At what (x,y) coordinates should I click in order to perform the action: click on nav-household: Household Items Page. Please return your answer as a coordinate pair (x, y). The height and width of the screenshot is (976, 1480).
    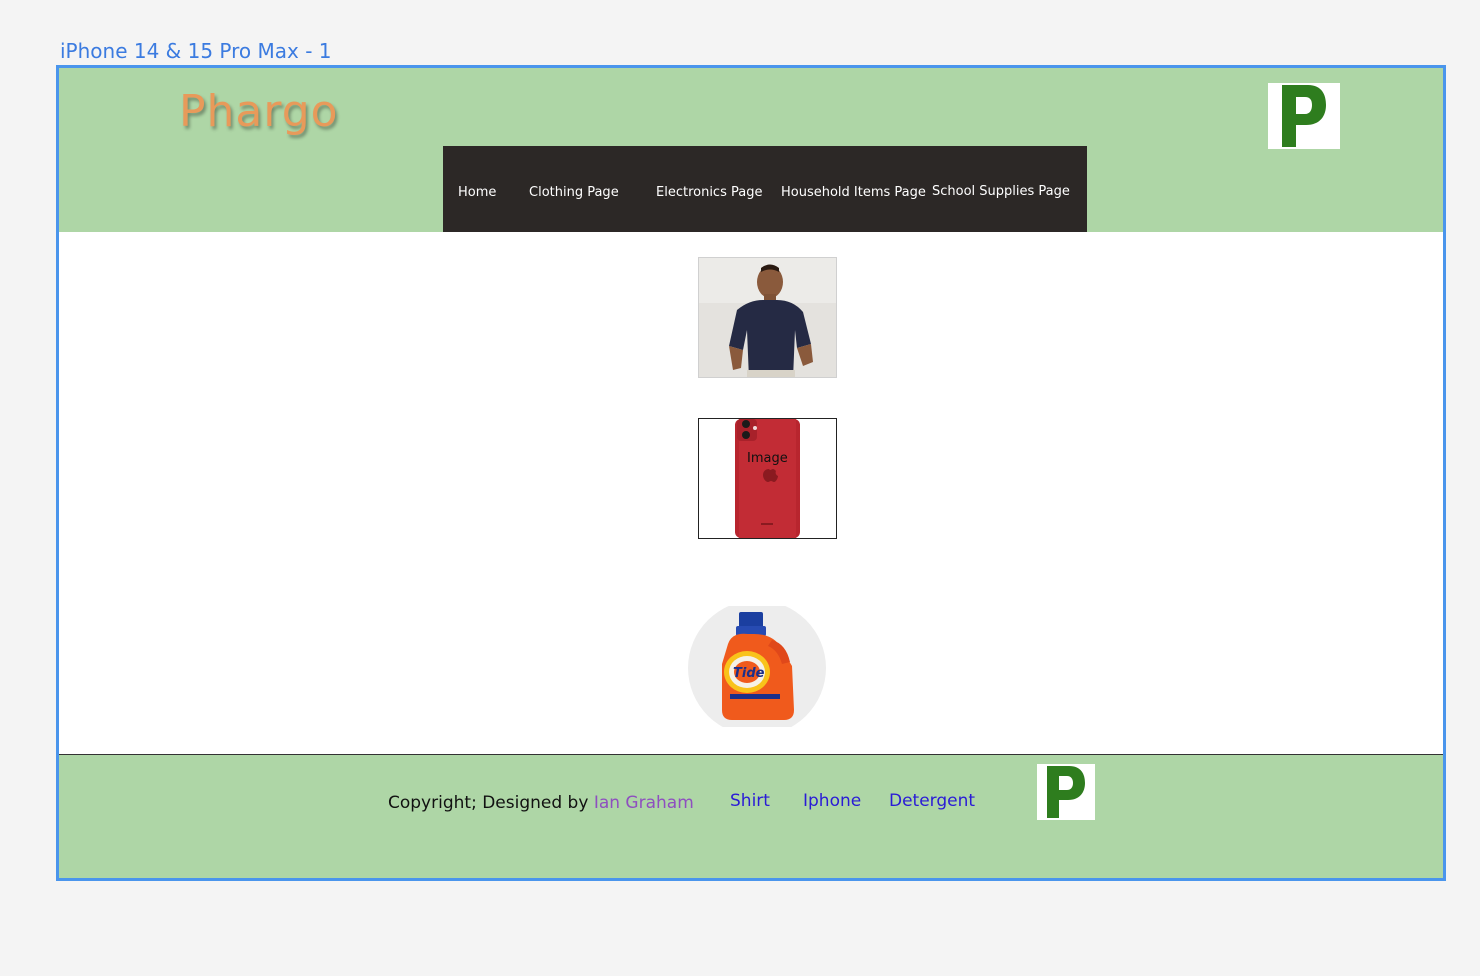
    Looking at the image, I should click on (853, 192).